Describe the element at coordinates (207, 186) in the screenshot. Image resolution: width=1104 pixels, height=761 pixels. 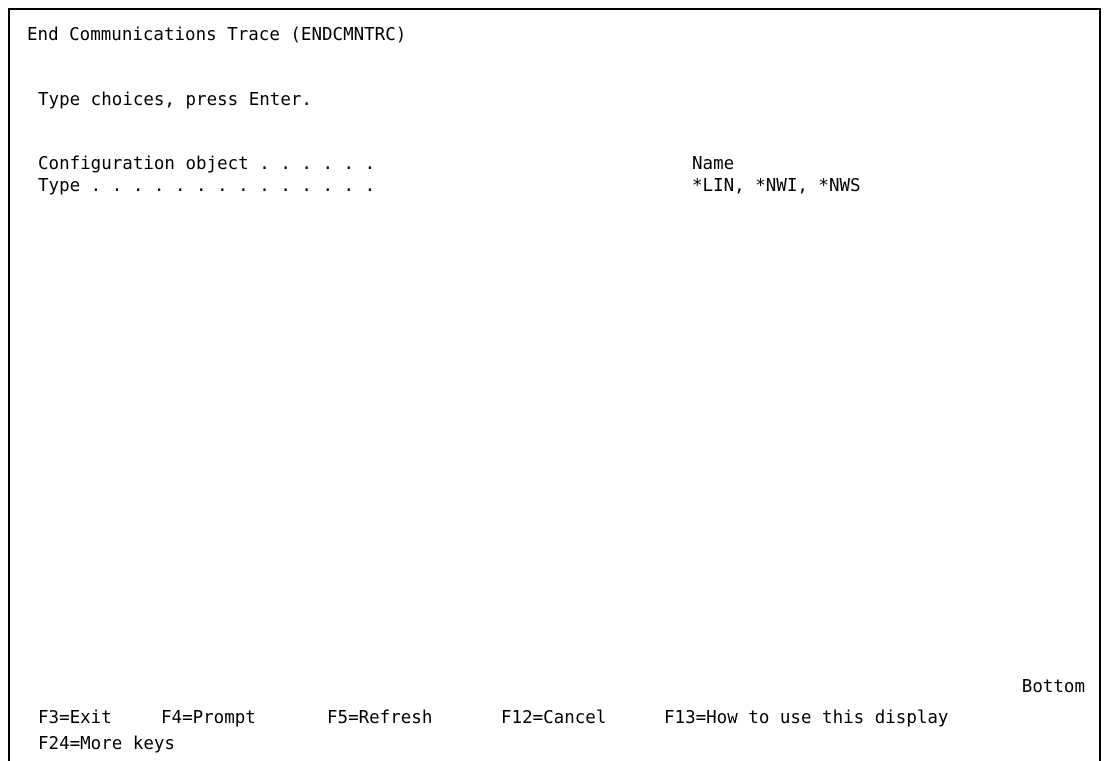
I see `type-label: Type . . . . . . . . . . . . . .` at that location.